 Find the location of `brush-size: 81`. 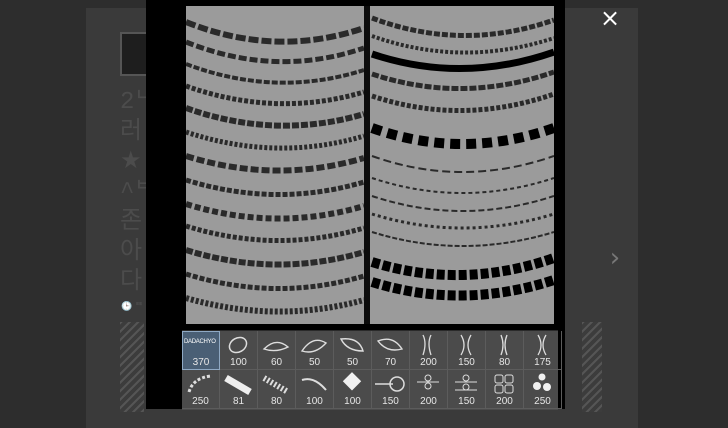

brush-size: 81 is located at coordinates (238, 401).